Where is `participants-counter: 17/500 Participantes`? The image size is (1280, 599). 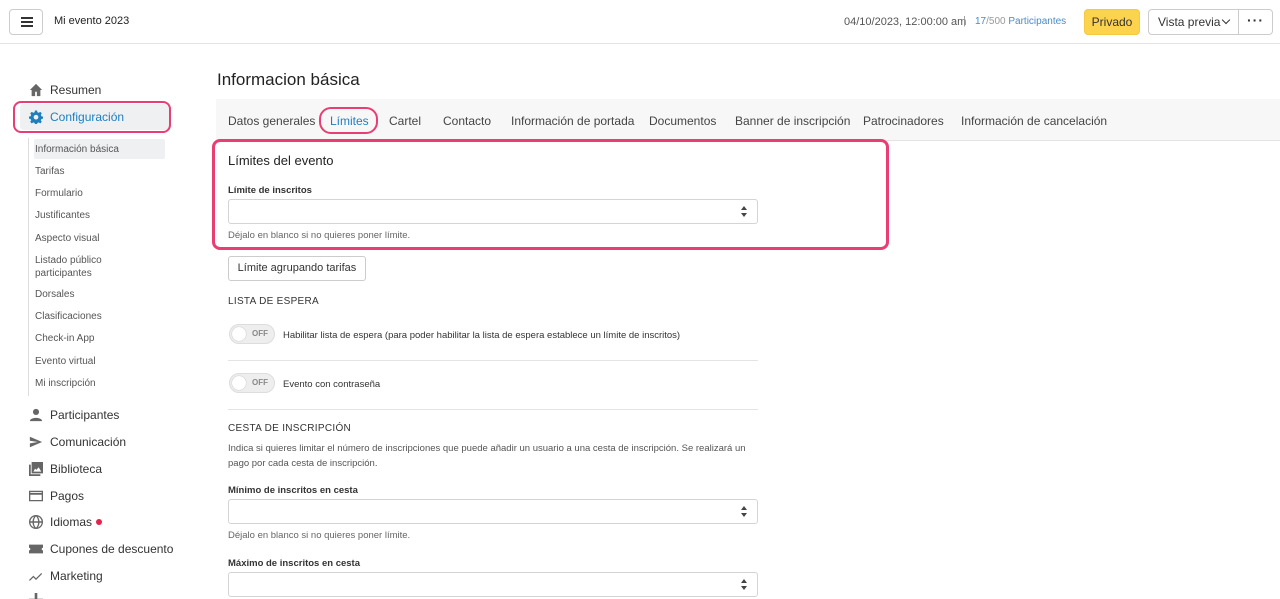
participants-counter: 17/500 Participantes is located at coordinates (1020, 21).